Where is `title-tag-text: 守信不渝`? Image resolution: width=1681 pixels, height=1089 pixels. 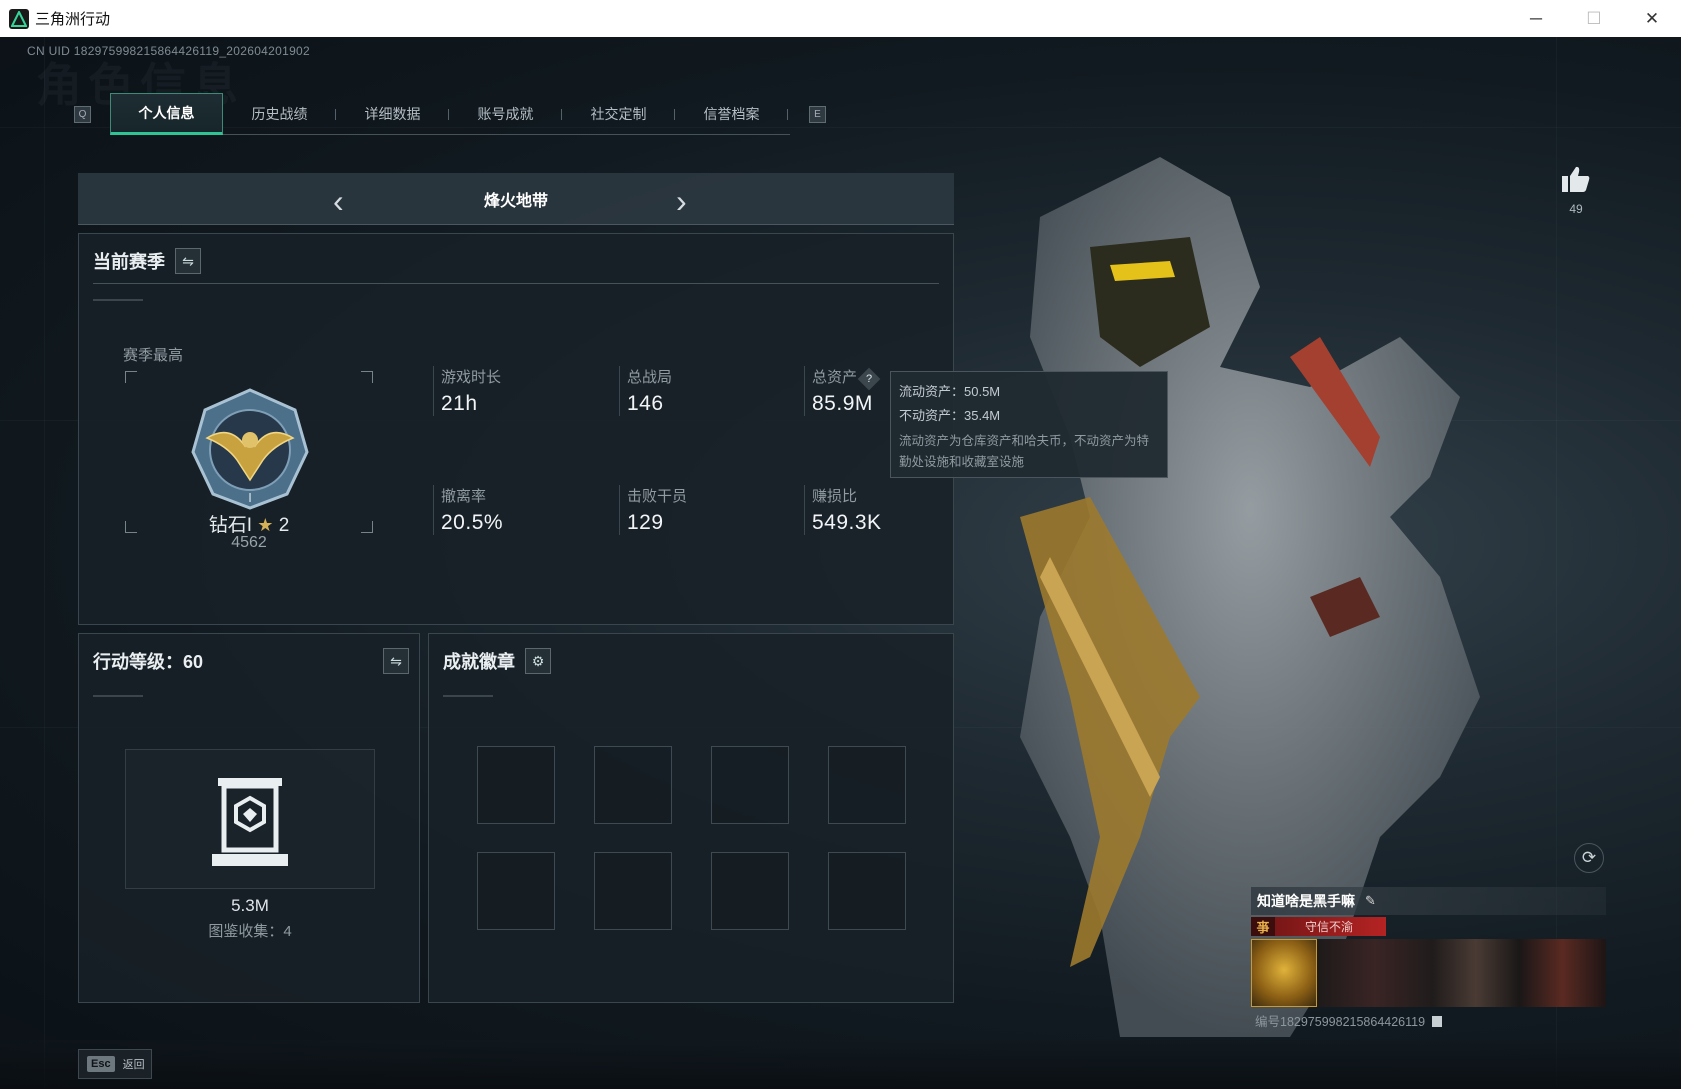
title-tag-text: 守信不渝 is located at coordinates (1329, 927).